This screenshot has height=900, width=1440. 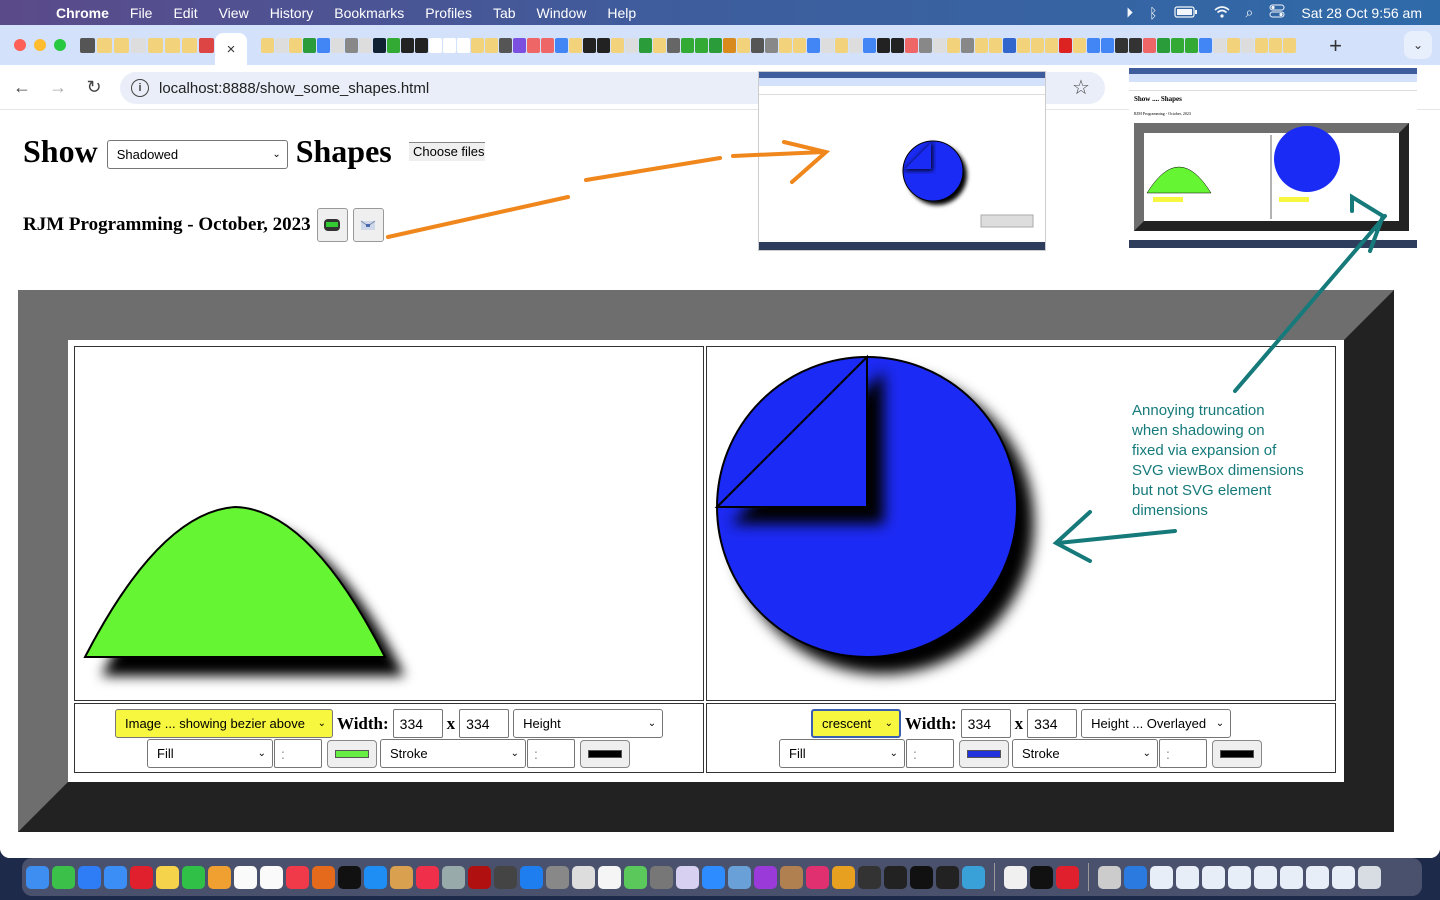 What do you see at coordinates (842, 753) in the screenshot?
I see `right-fill-select: Fill ⌄` at bounding box center [842, 753].